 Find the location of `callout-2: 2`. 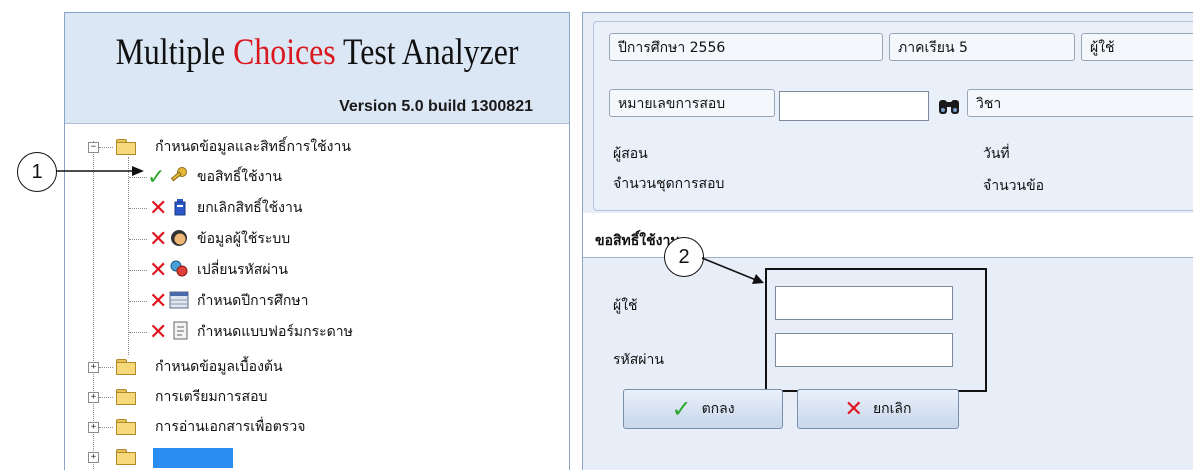

callout-2: 2 is located at coordinates (684, 257).